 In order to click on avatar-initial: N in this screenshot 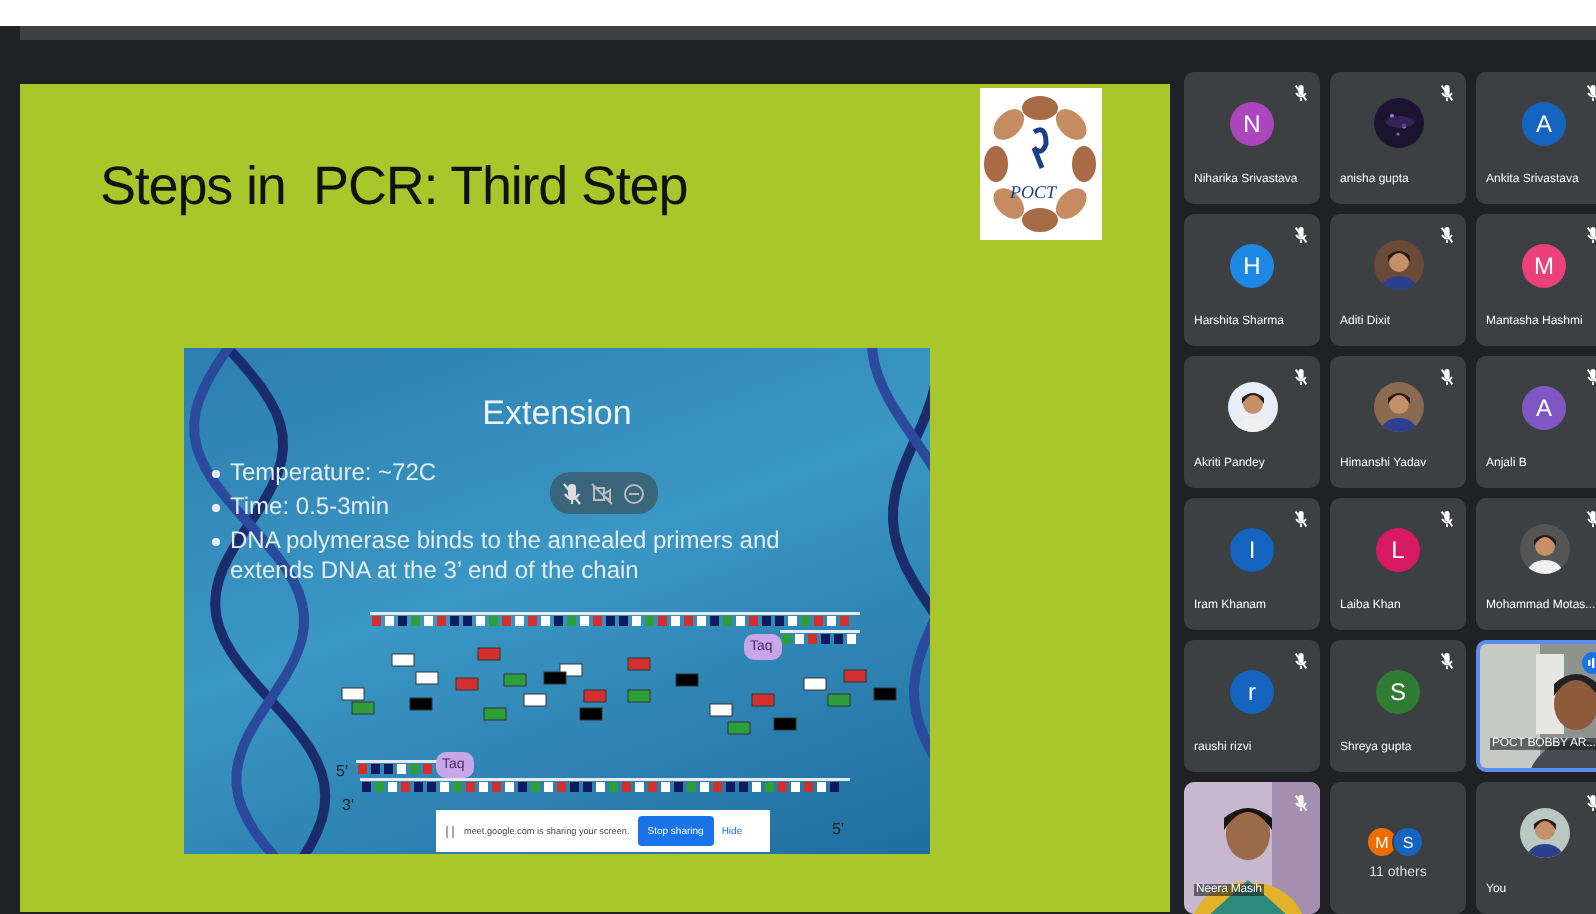, I will do `click(1252, 124)`.